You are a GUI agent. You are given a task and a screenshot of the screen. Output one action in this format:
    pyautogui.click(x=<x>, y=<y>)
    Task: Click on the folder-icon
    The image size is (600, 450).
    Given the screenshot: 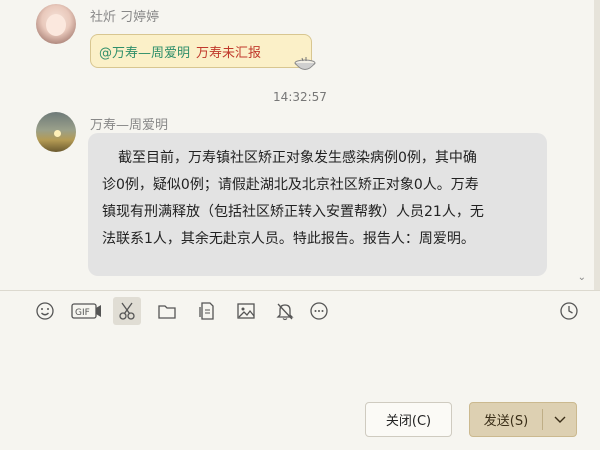 What is the action you would take?
    pyautogui.click(x=167, y=311)
    